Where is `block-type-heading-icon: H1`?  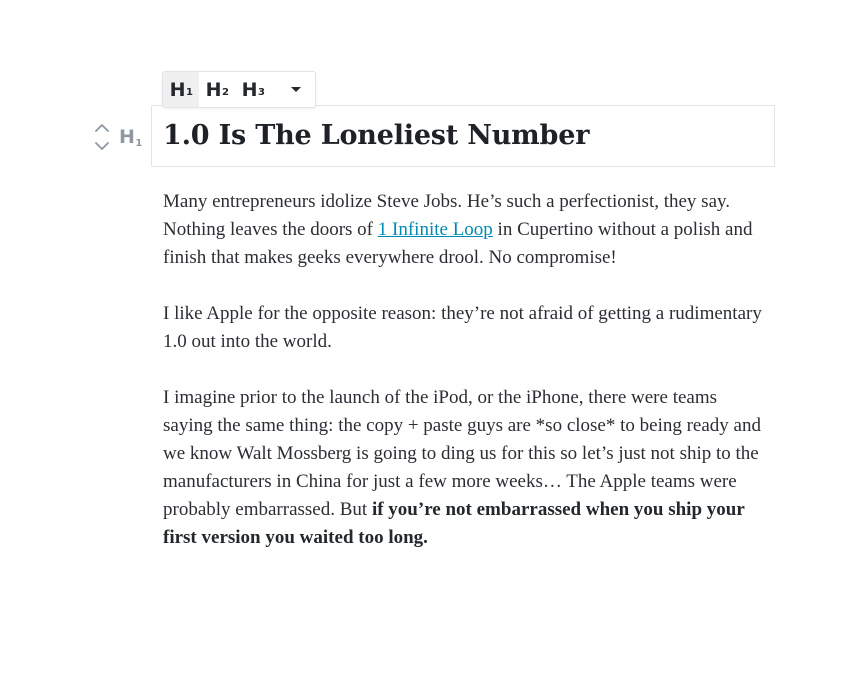 block-type-heading-icon: H1 is located at coordinates (130, 137).